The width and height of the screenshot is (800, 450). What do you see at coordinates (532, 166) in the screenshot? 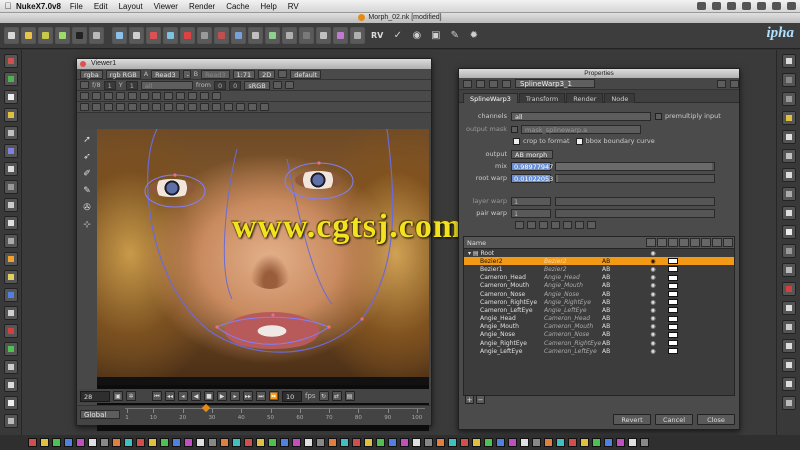
I see `mix-value-field: 0.98977947` at bounding box center [532, 166].